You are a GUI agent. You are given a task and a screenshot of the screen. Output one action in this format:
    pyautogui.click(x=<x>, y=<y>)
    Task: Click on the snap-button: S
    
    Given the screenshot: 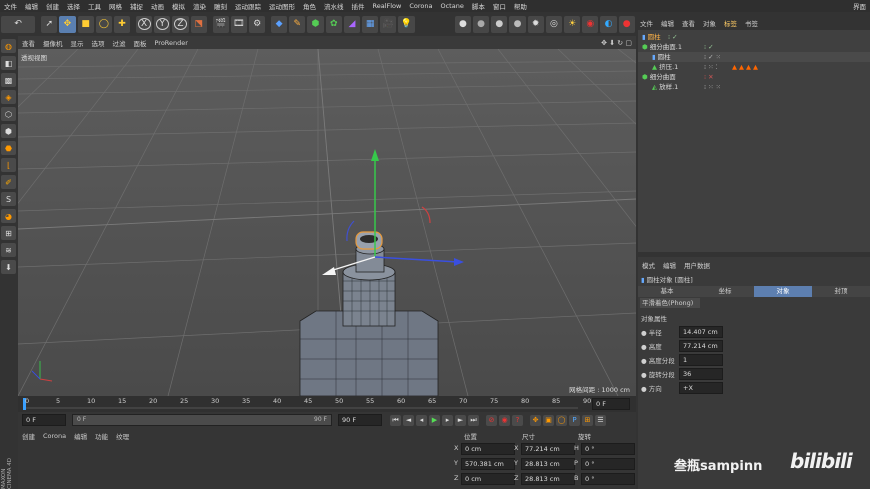 What is the action you would take?
    pyautogui.click(x=8, y=199)
    